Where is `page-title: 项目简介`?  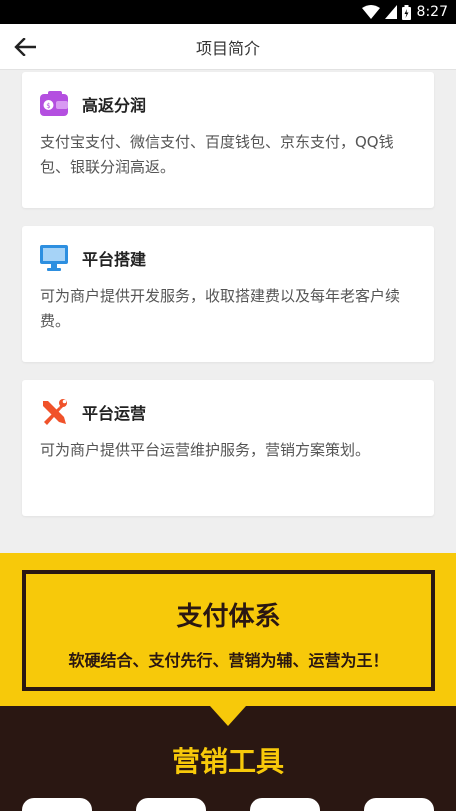 page-title: 项目简介 is located at coordinates (227, 48).